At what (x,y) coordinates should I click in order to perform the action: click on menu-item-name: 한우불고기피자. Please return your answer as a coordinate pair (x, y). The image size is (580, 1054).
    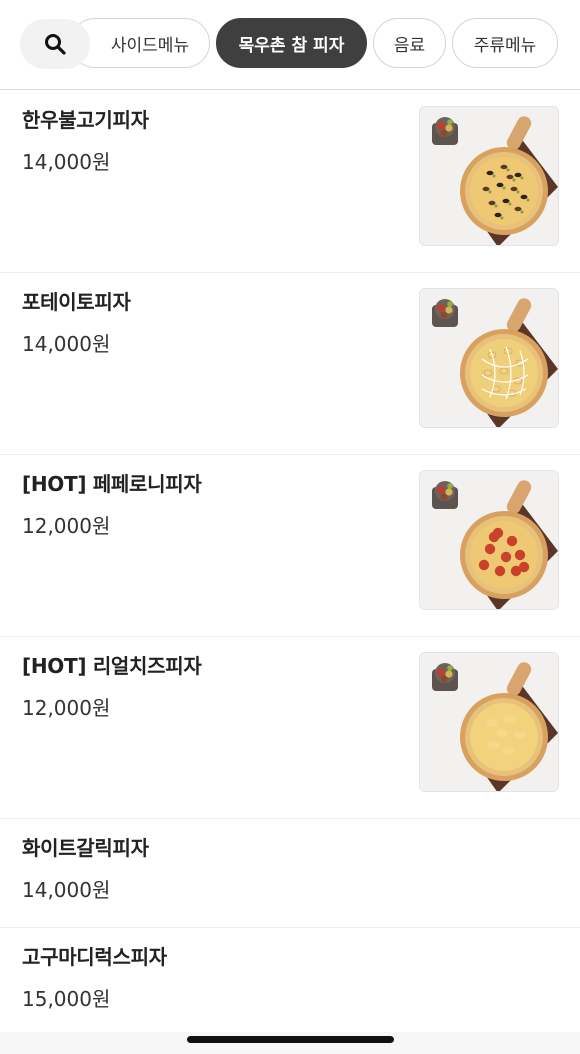
    Looking at the image, I should click on (85, 120).